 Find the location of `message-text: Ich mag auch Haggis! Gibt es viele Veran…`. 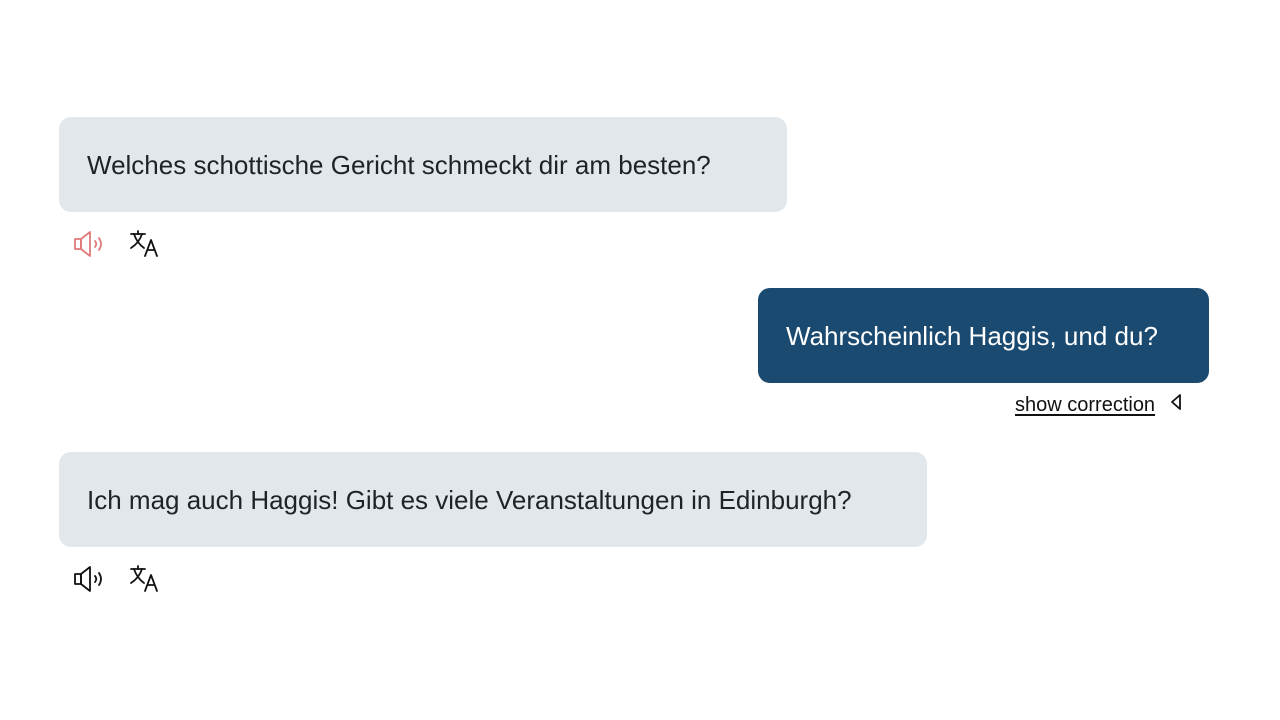

message-text: Ich mag auch Haggis! Gibt es viele Veran… is located at coordinates (469, 499).